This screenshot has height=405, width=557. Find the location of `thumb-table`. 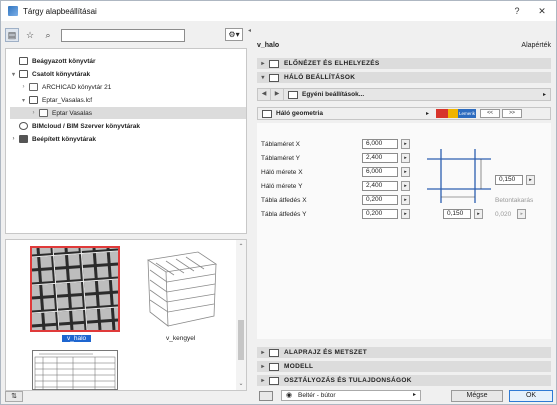

thumb-table is located at coordinates (75, 370).